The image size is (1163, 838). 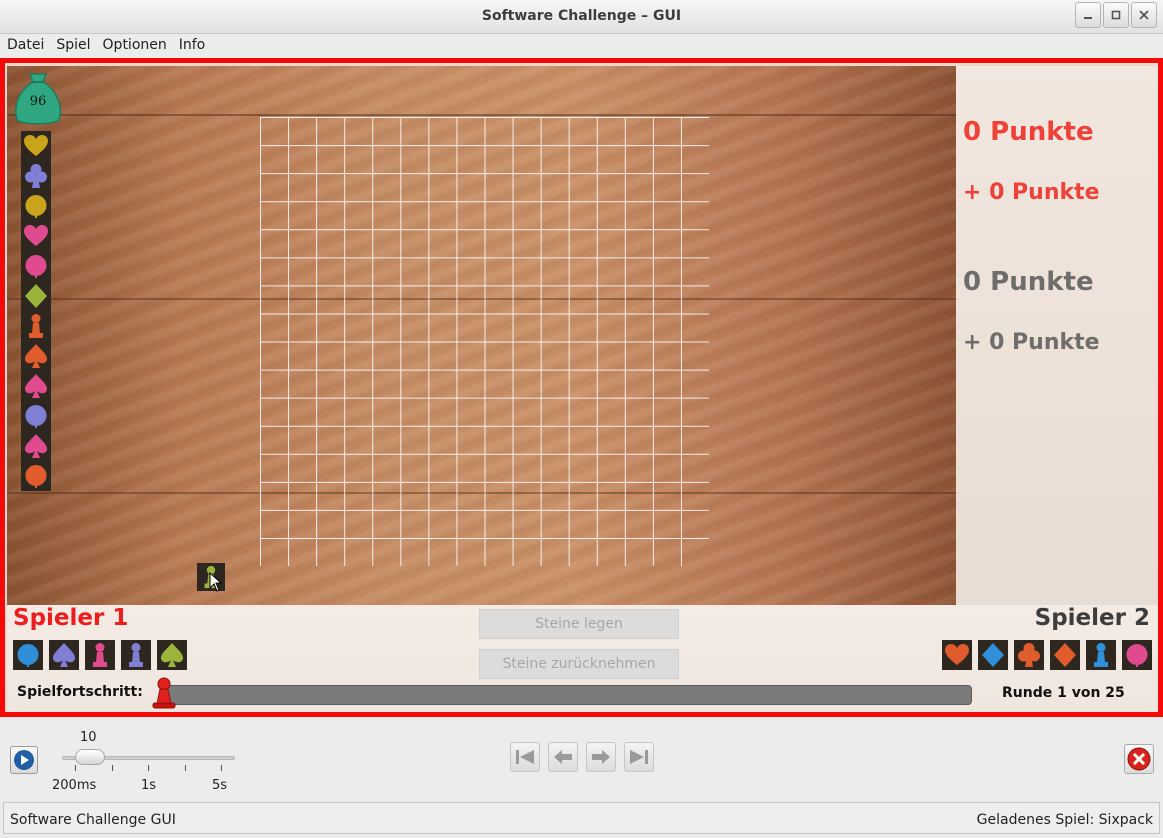 I want to click on maximize-button, so click(x=1116, y=15).